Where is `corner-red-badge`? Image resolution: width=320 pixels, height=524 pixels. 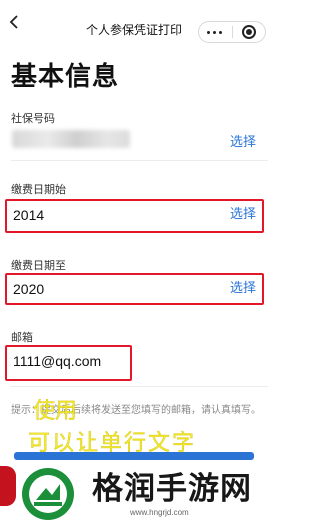
corner-red-badge is located at coordinates (8, 486).